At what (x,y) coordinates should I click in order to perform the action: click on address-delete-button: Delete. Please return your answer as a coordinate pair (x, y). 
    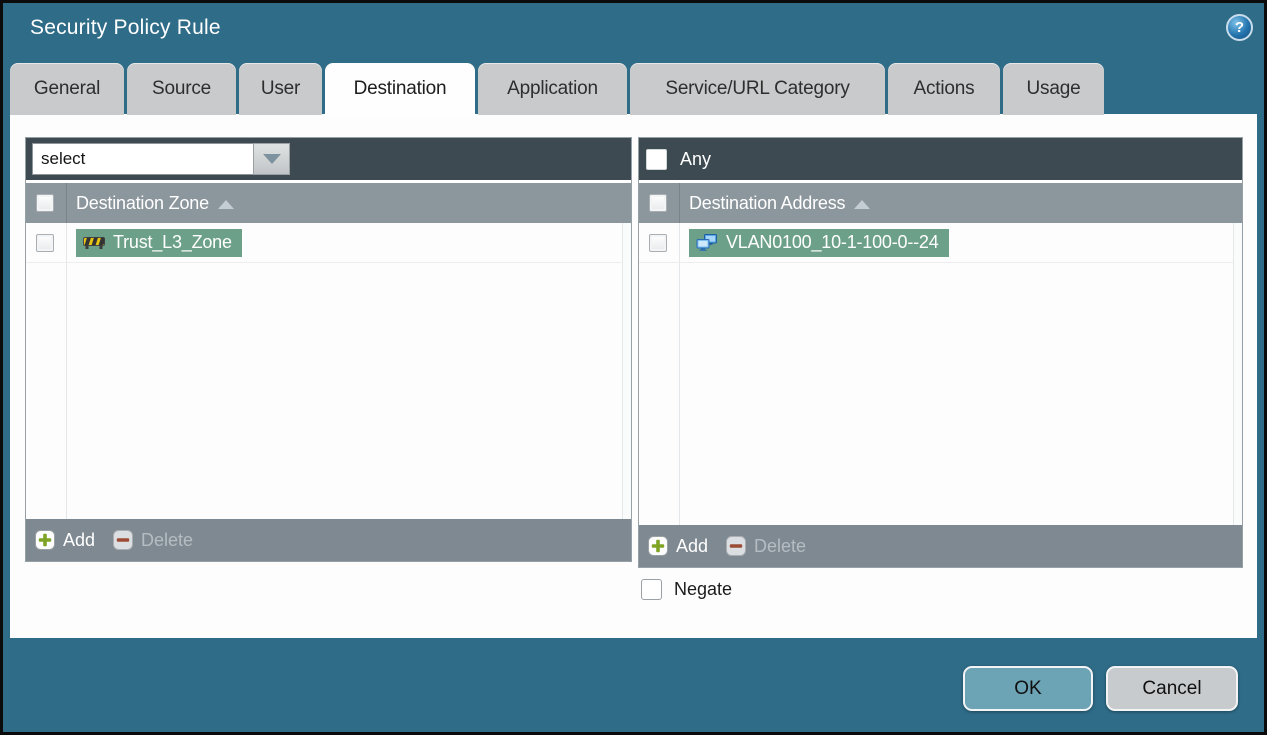
    Looking at the image, I should click on (766, 546).